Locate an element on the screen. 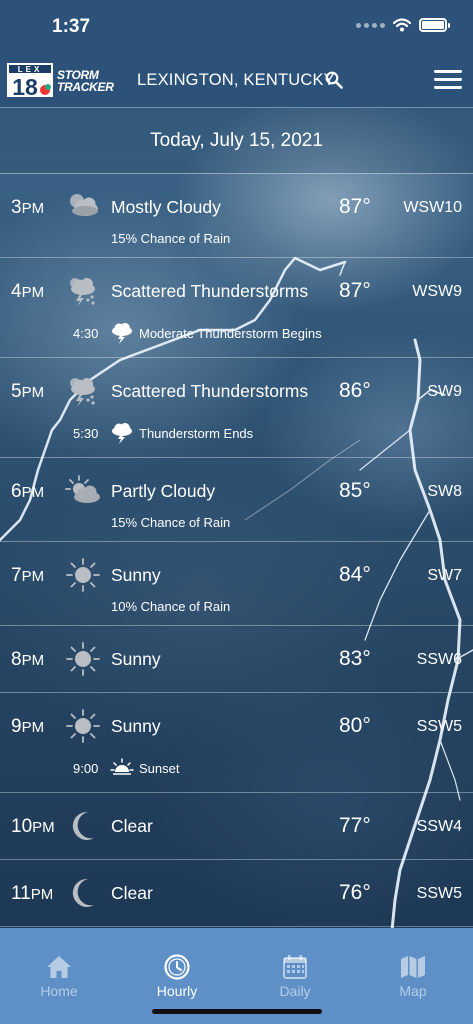  hour-number: 8 is located at coordinates (16, 659).